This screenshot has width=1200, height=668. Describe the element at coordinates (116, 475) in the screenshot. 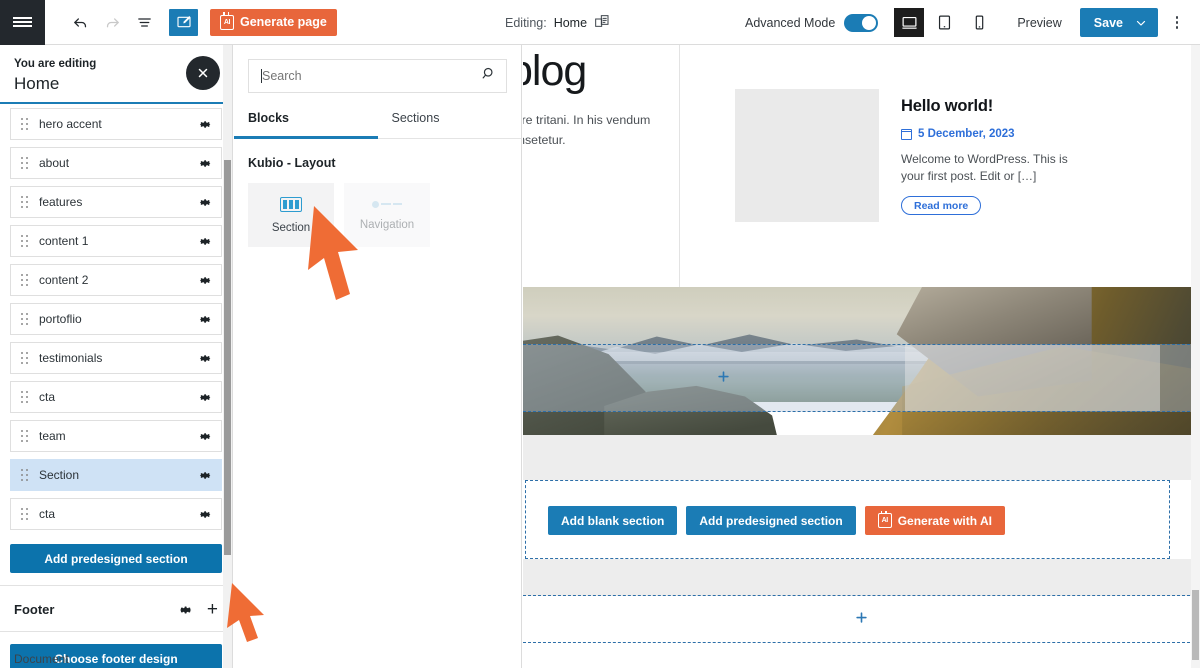

I see `sidebar-section-row: Section` at that location.